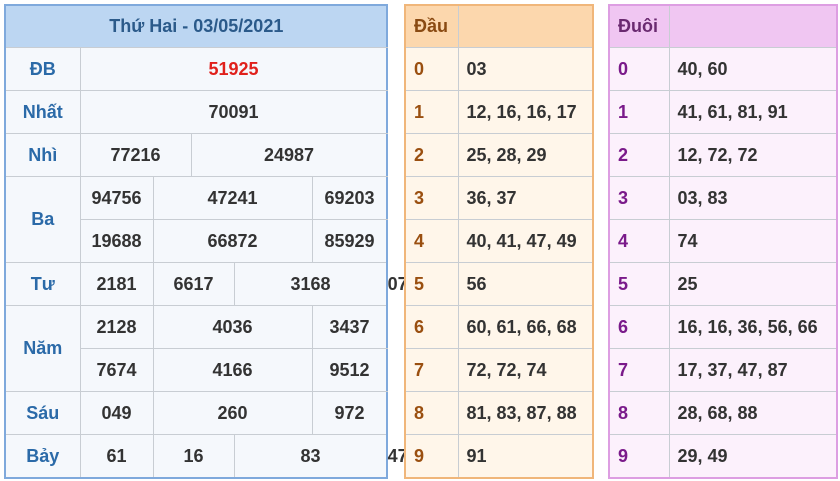  Describe the element at coordinates (232, 327) in the screenshot. I see `prize-value: 4036` at that location.